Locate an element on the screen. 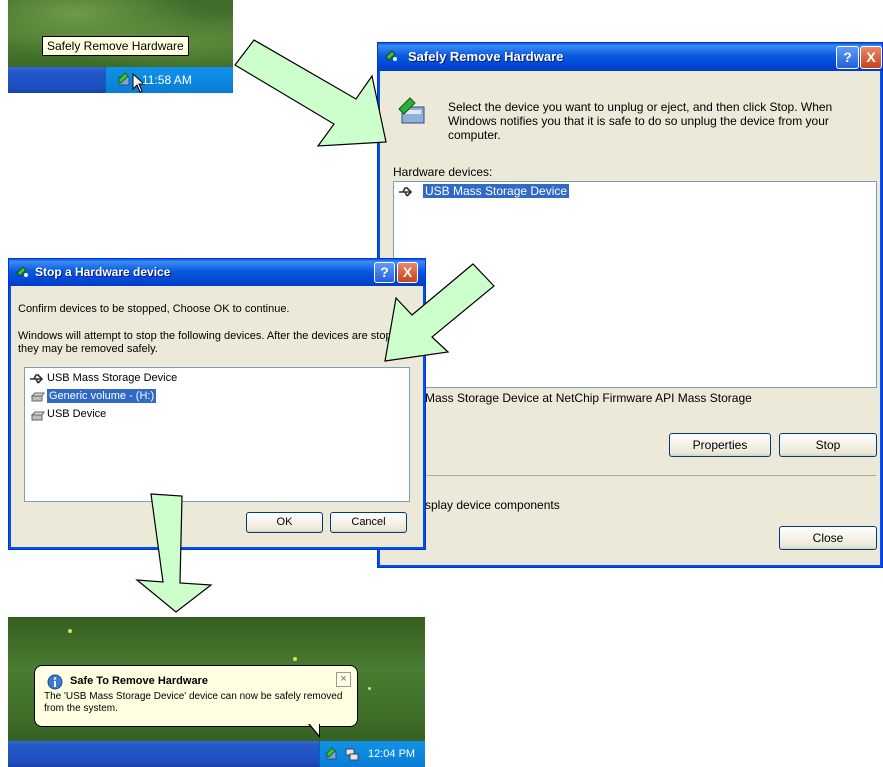 The image size is (883, 767). arrow-tray-to-dialog is located at coordinates (310, 93).